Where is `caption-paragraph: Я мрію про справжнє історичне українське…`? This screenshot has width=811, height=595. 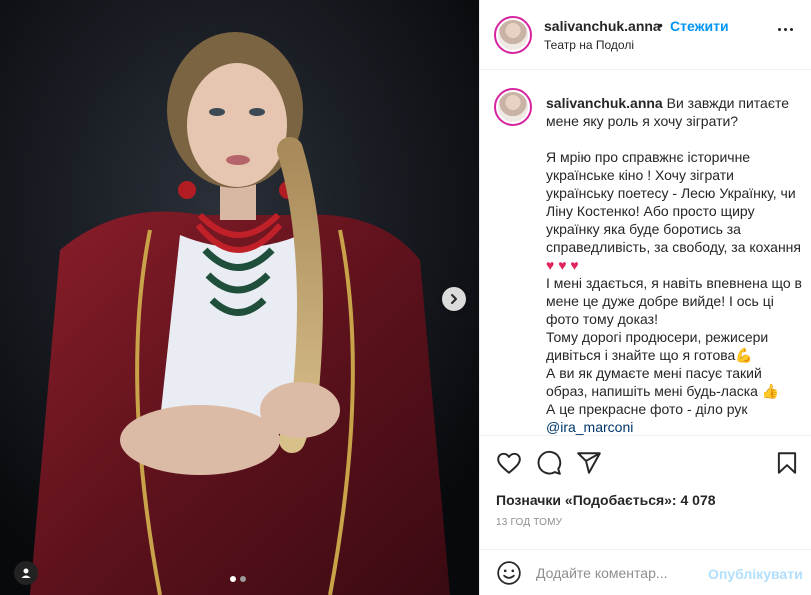 caption-paragraph: Я мрію про справжнє історичне українське… is located at coordinates (673, 202).